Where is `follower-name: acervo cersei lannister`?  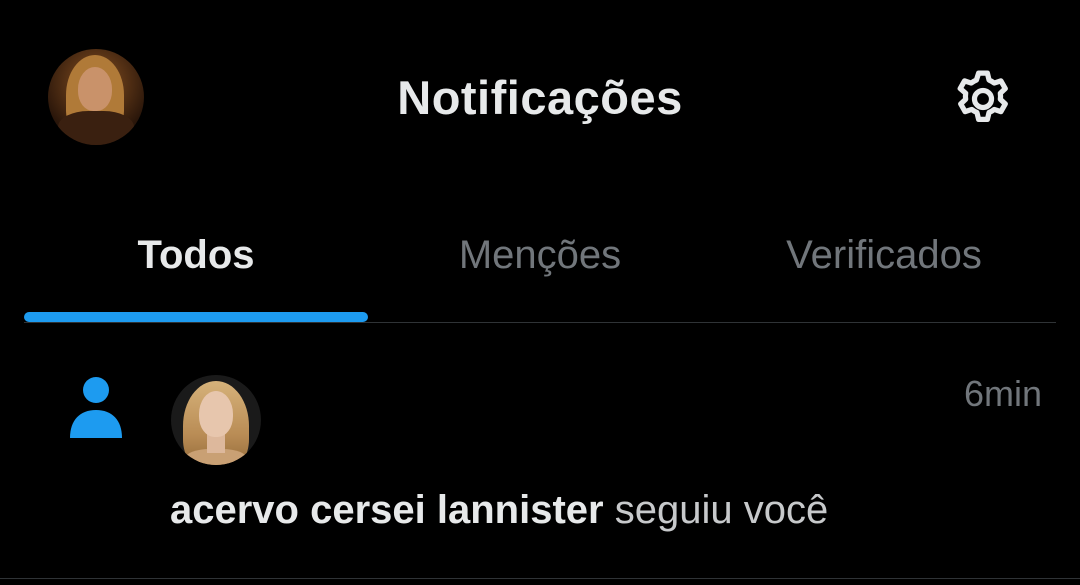 follower-name: acervo cersei lannister is located at coordinates (387, 510).